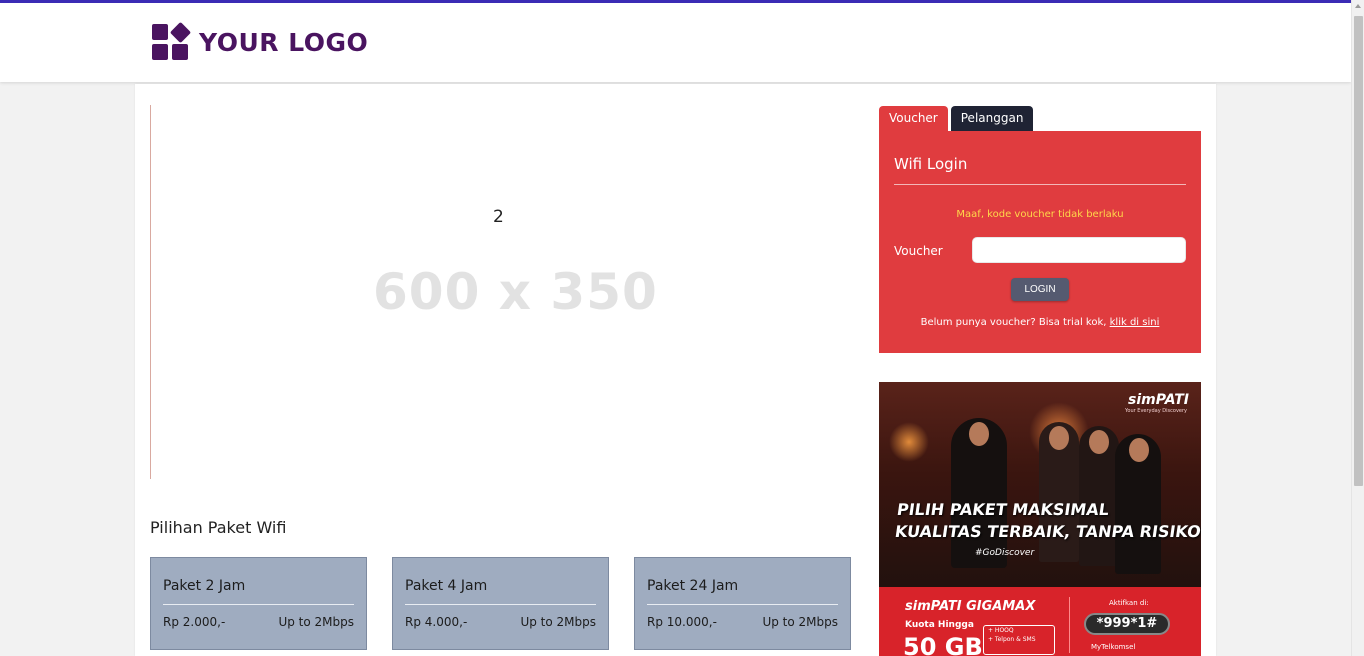 Image resolution: width=1364 pixels, height=656 pixels. I want to click on voucher-input, so click(1079, 250).